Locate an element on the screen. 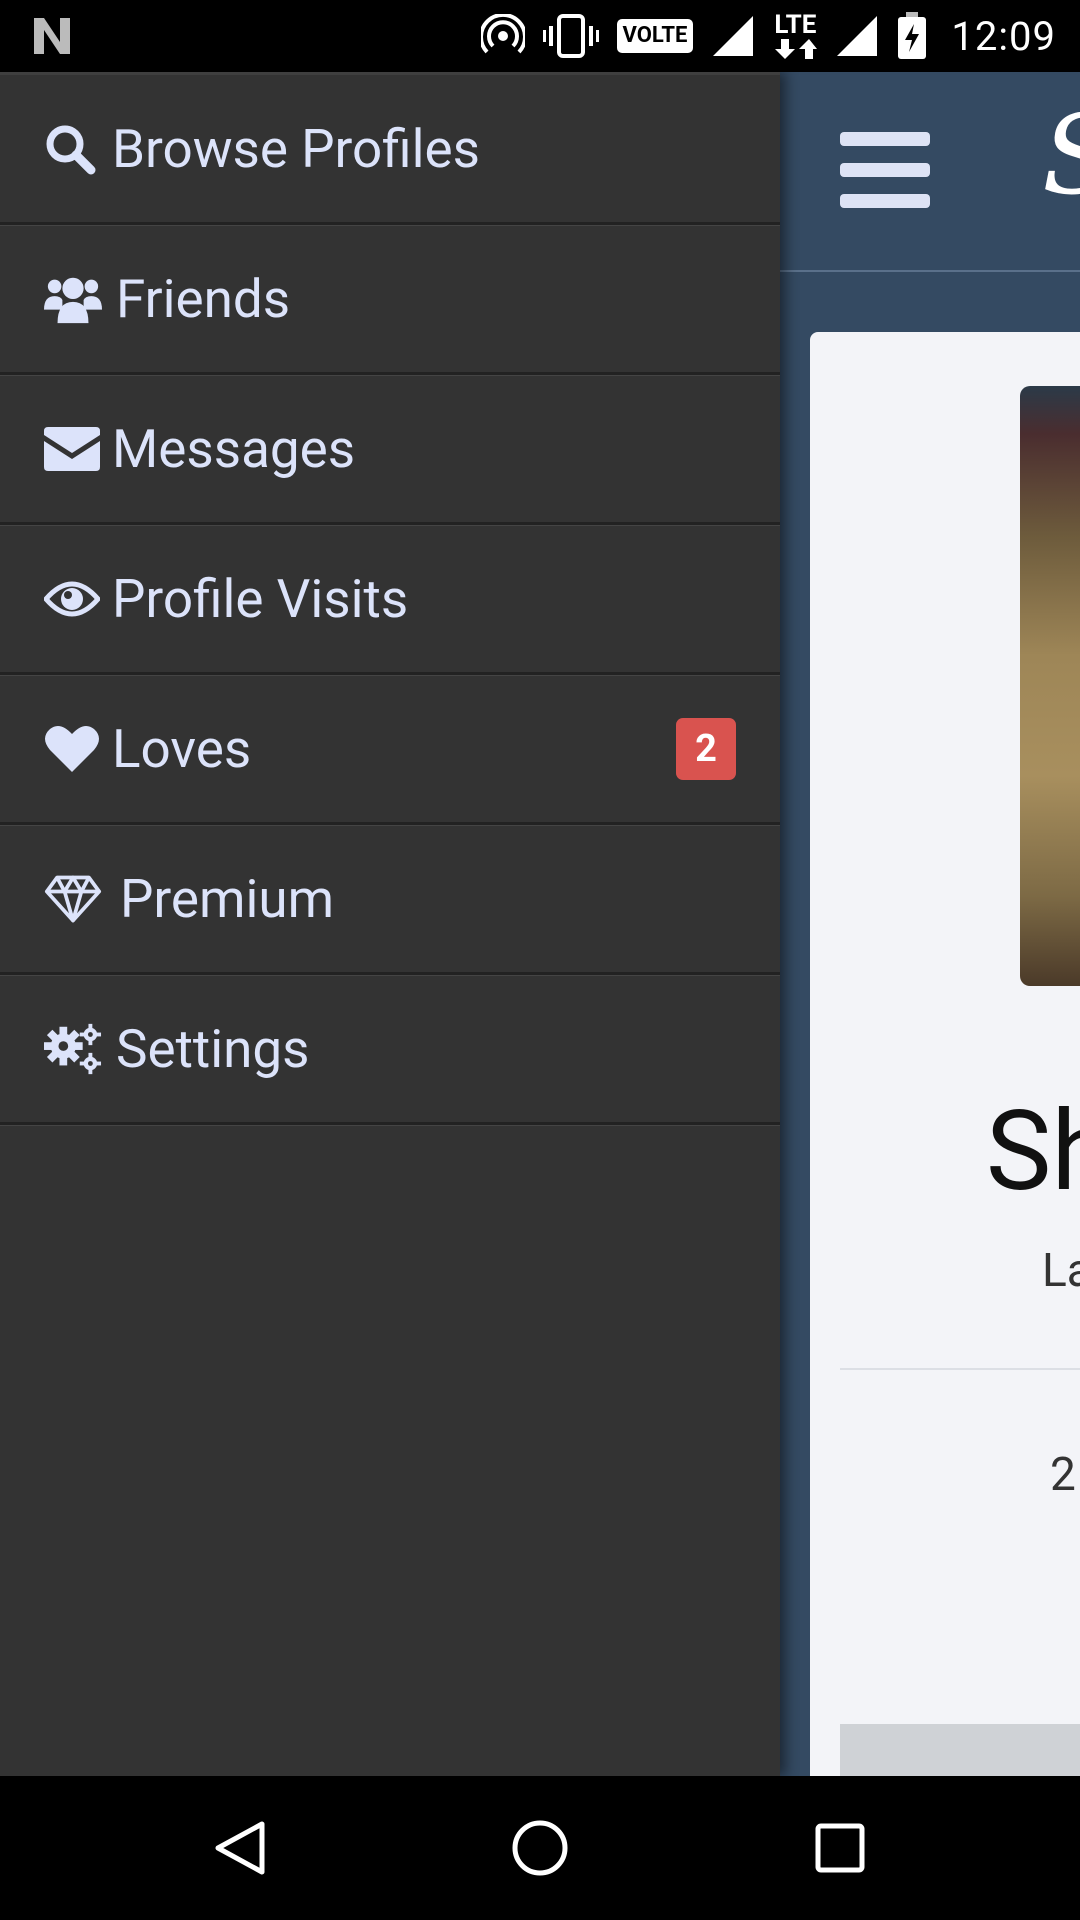  back-icon is located at coordinates (240, 1848).